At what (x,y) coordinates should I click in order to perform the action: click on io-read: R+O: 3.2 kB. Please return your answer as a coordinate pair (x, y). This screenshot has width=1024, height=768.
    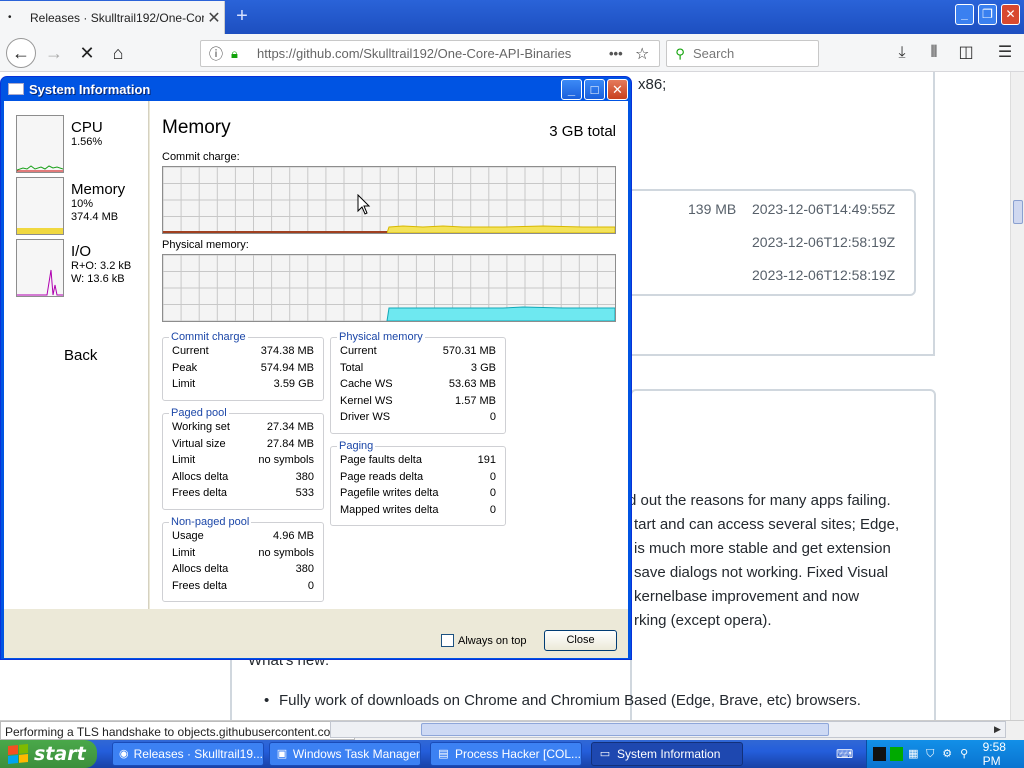
    Looking at the image, I should click on (101, 266).